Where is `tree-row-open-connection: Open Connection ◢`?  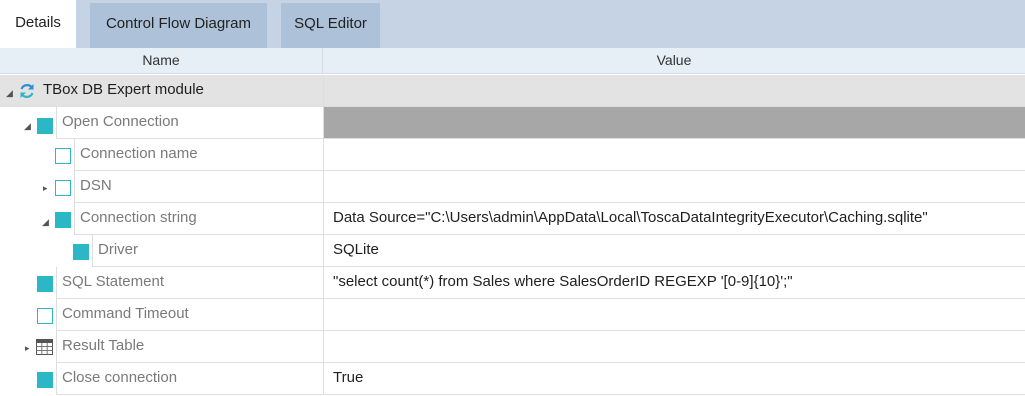
tree-row-open-connection: Open Connection ◢ is located at coordinates (512, 123).